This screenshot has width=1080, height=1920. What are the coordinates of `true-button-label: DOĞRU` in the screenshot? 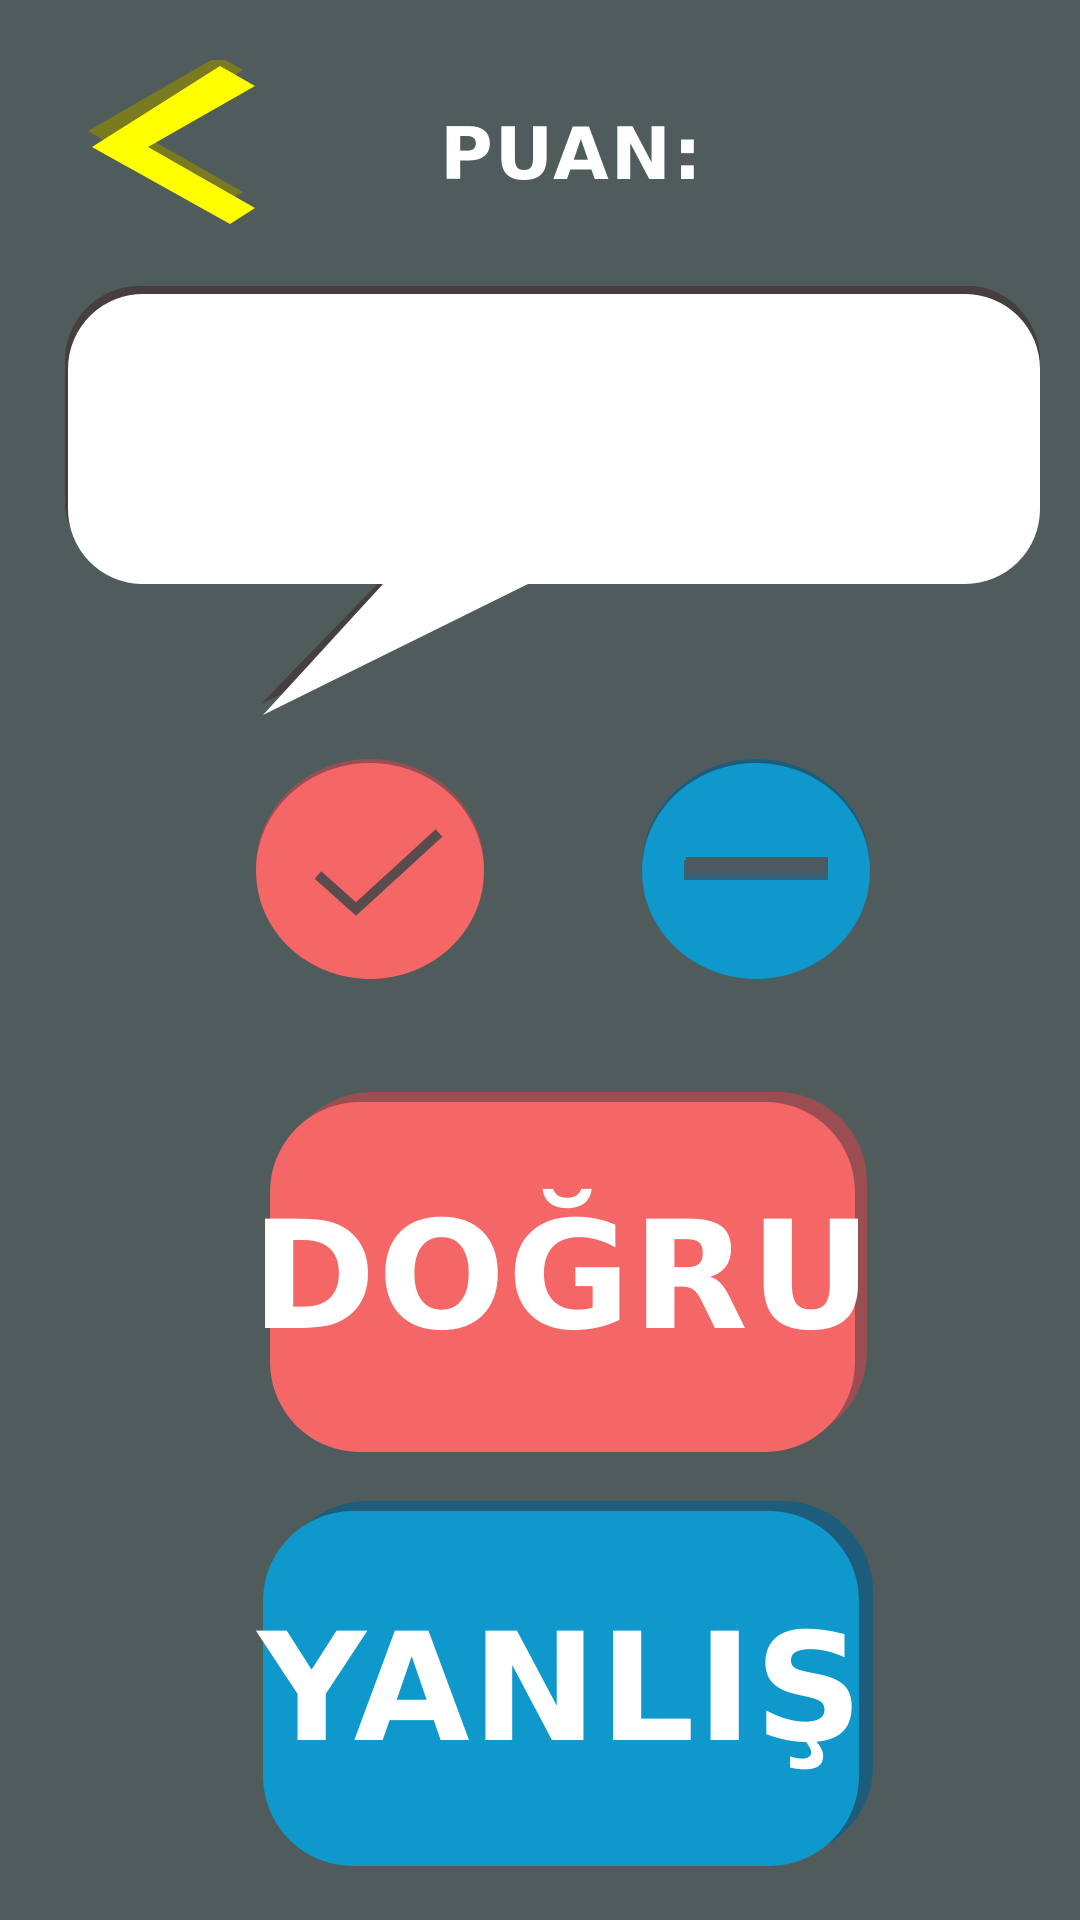 It's located at (562, 1277).